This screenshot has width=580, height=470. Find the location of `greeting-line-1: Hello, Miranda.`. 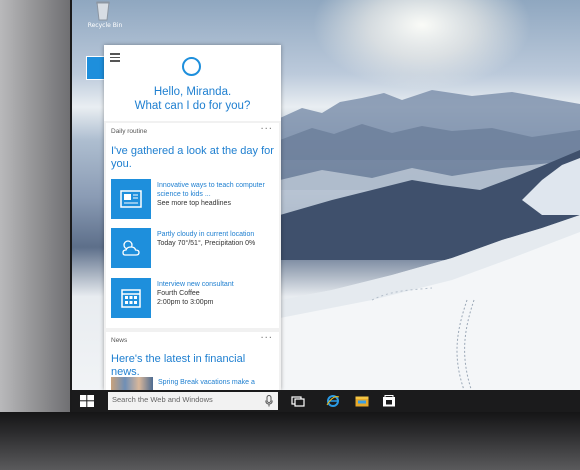

greeting-line-1: Hello, Miranda. is located at coordinates (192, 92).